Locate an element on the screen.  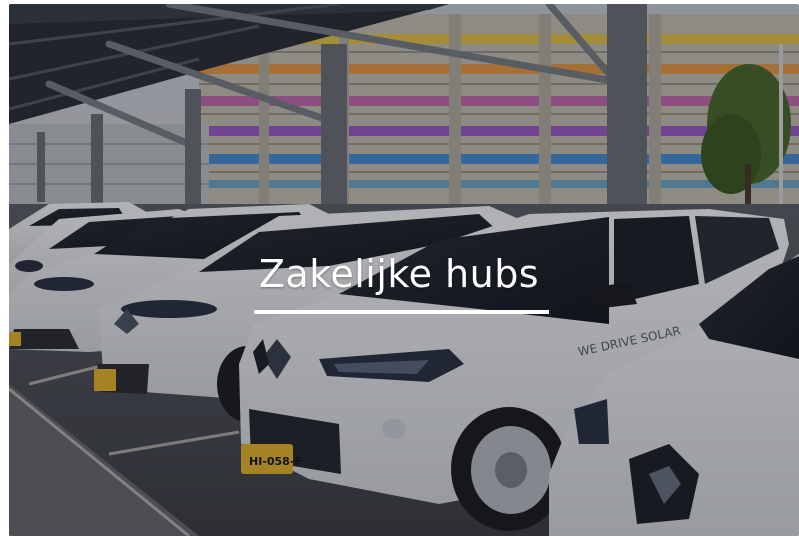
title-underline is located at coordinates (401, 312).